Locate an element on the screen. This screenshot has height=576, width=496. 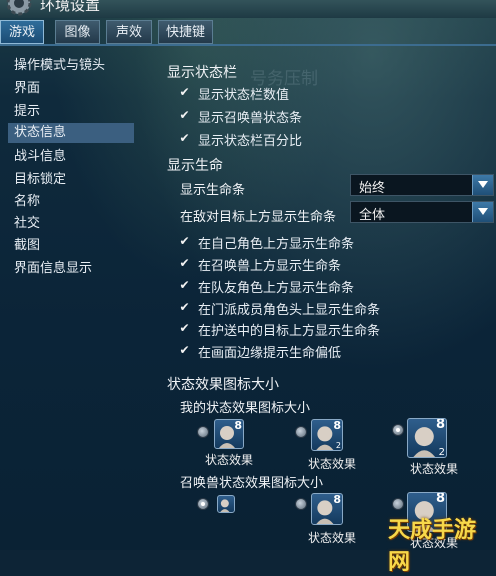
buff-icon is located at coordinates (226, 504).